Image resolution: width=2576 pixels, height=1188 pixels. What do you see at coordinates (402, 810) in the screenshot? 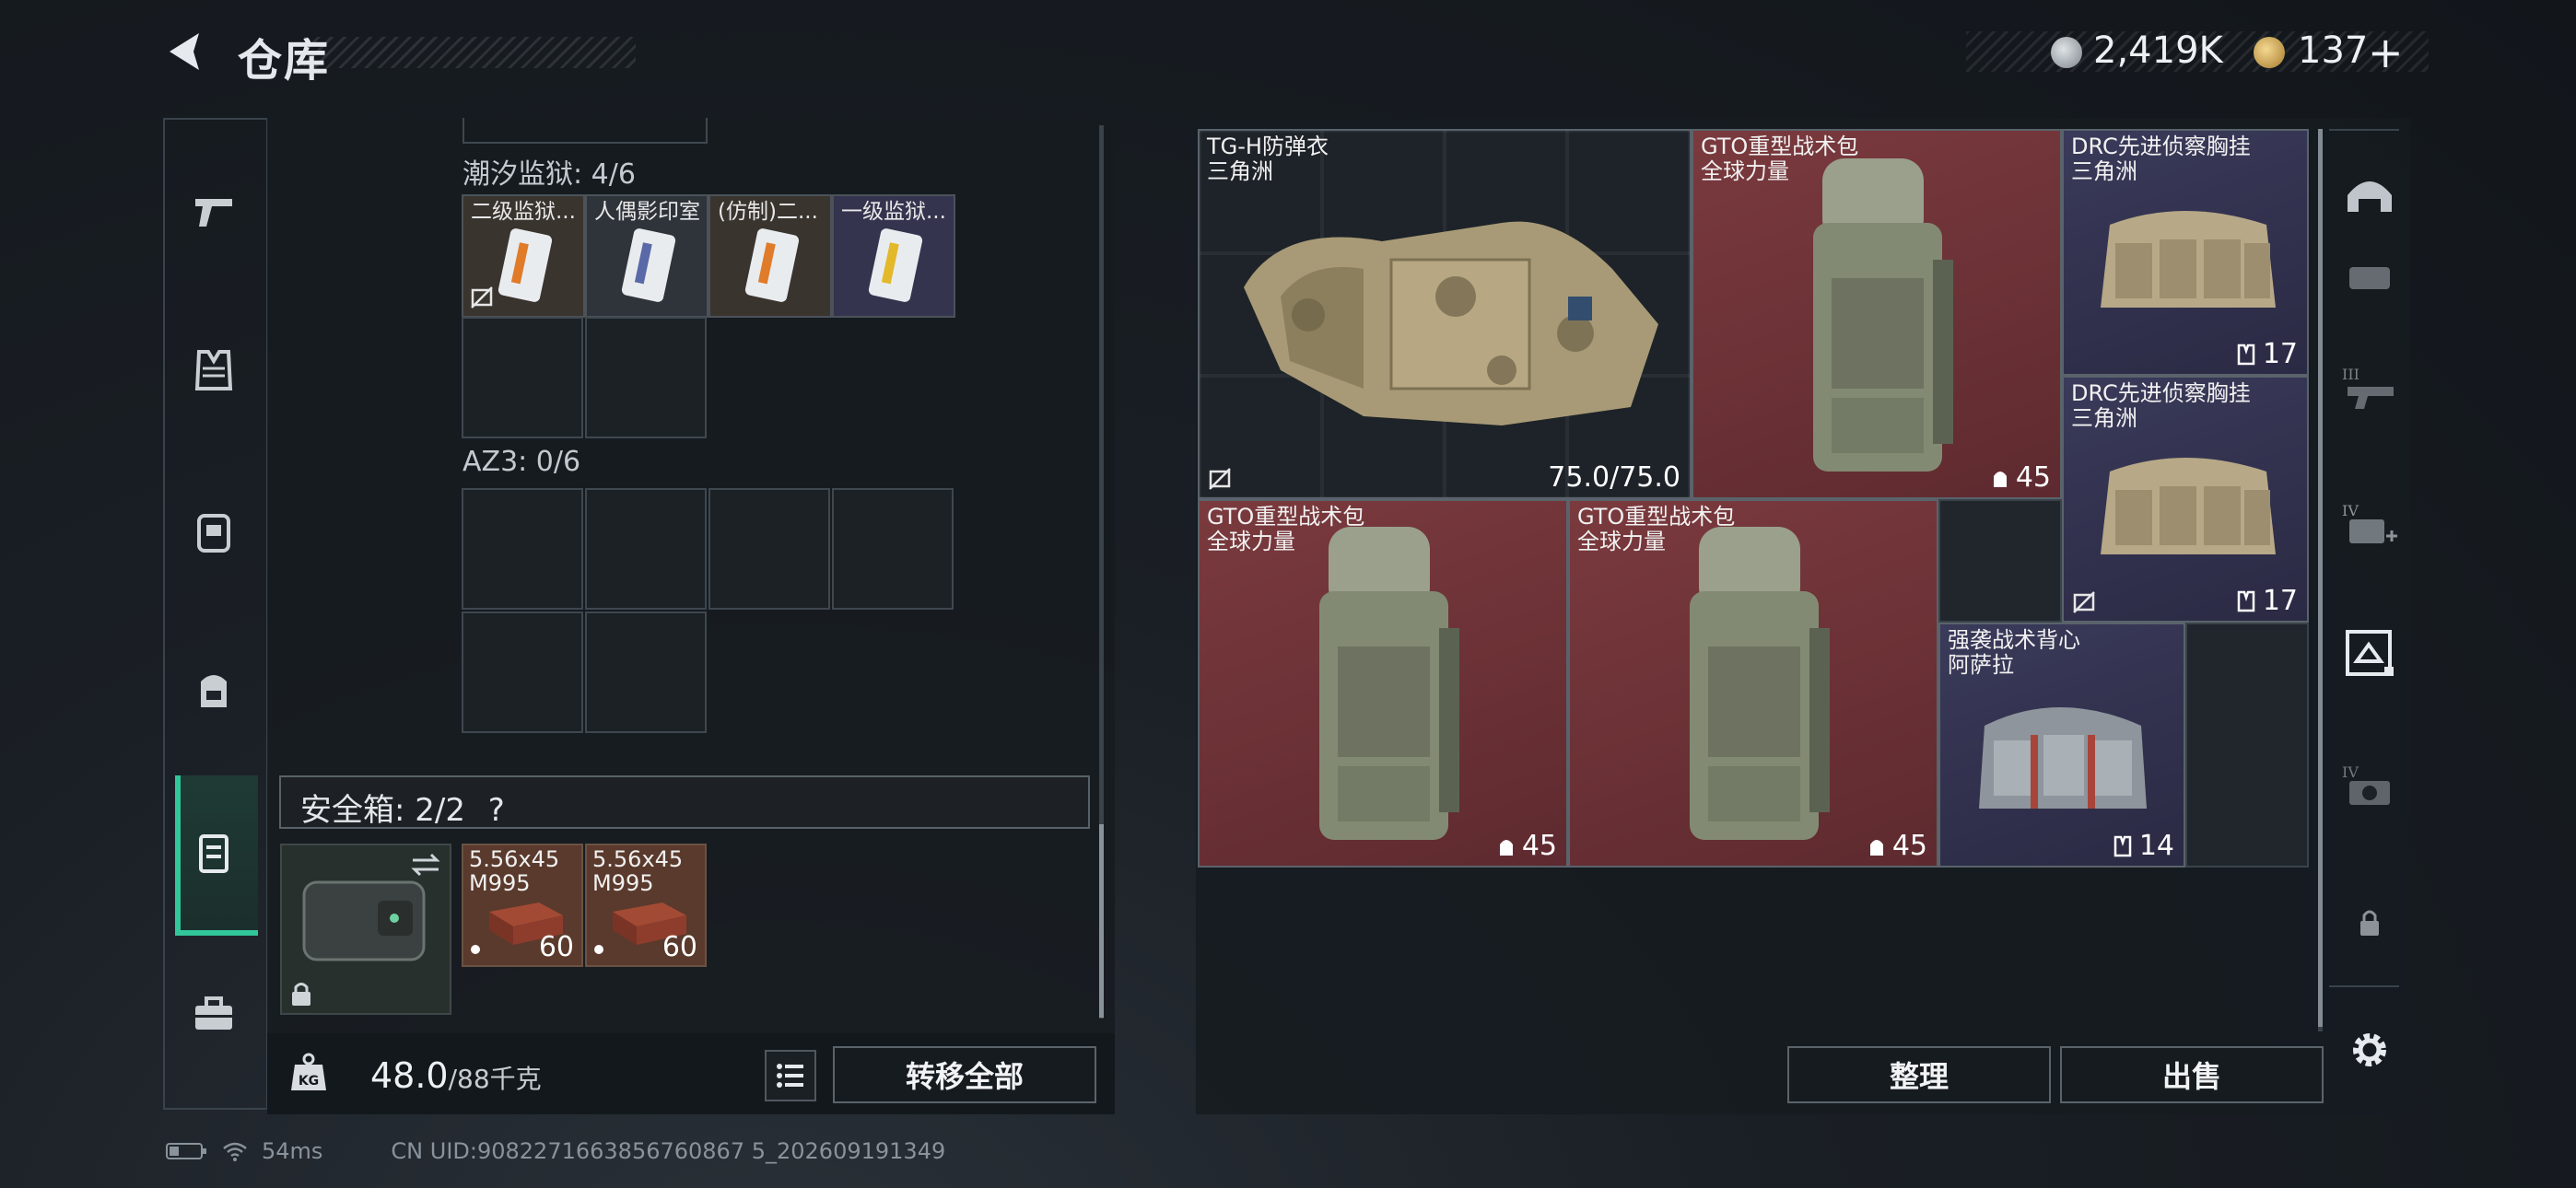
I see `secure-box-label: 安全箱: 2/2 ?` at bounding box center [402, 810].